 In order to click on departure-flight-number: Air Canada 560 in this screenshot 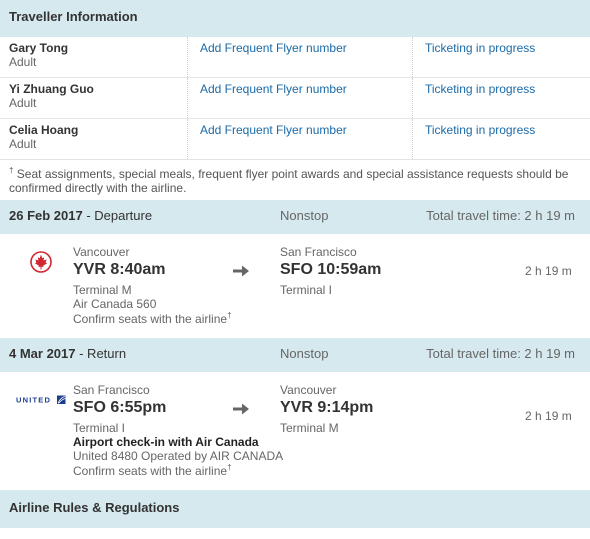, I will do `click(115, 304)`.